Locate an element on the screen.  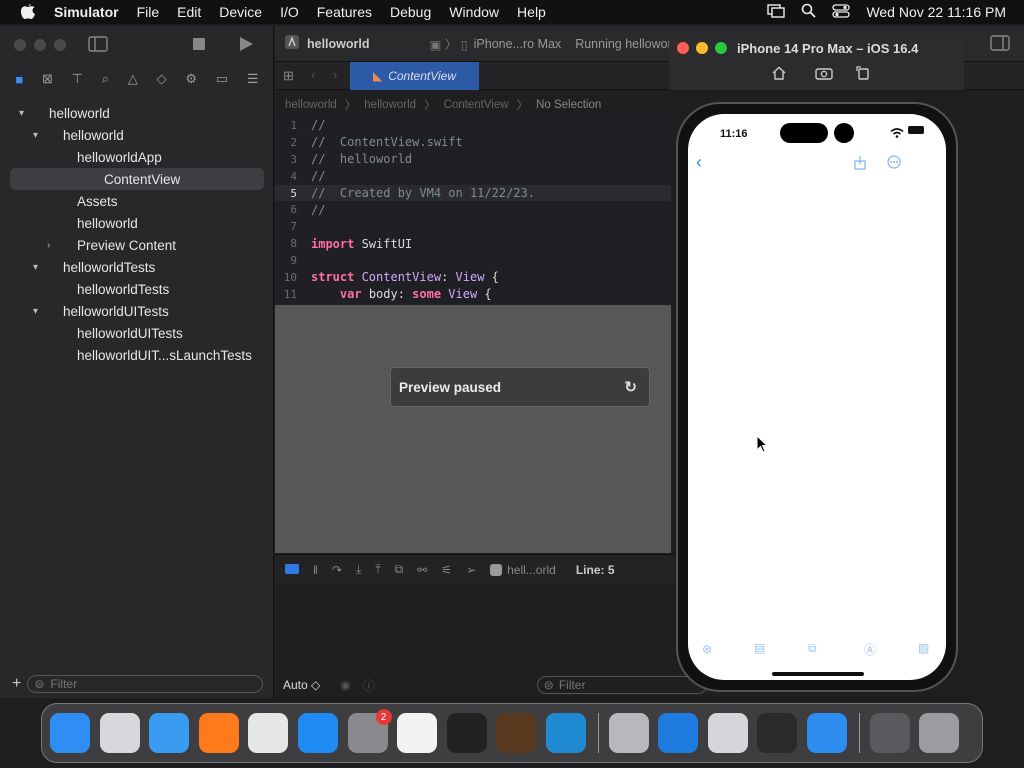
code-line: 4 // is located at coordinates (473, 176).